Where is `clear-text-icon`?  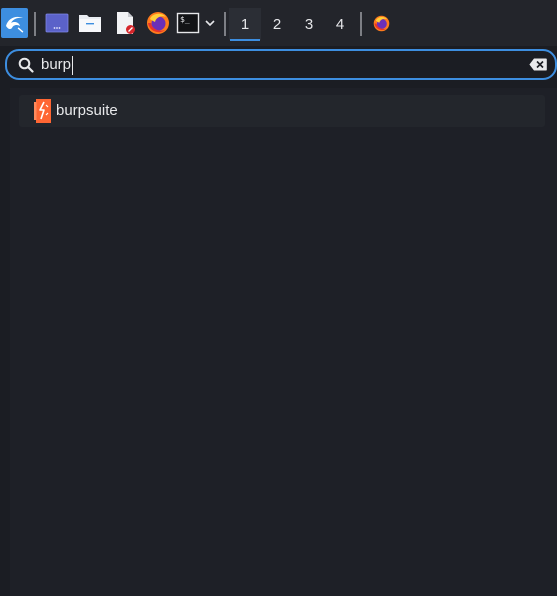
clear-text-icon is located at coordinates (538, 64).